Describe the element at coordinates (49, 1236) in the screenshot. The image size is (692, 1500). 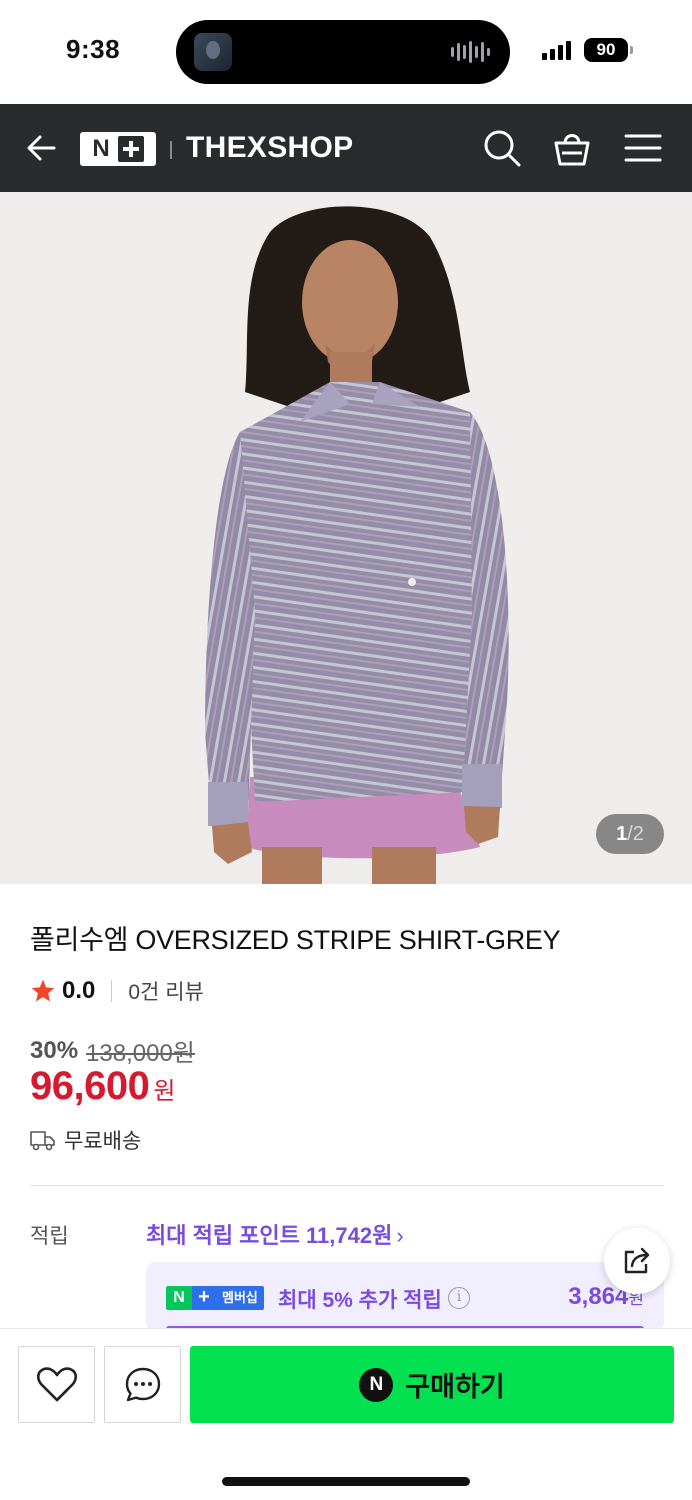
I see `points-label: 적립` at that location.